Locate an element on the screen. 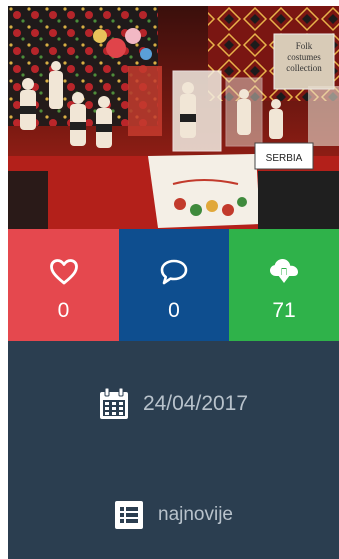 This screenshot has height=559, width=339. sort-label: najnovije is located at coordinates (195, 514).